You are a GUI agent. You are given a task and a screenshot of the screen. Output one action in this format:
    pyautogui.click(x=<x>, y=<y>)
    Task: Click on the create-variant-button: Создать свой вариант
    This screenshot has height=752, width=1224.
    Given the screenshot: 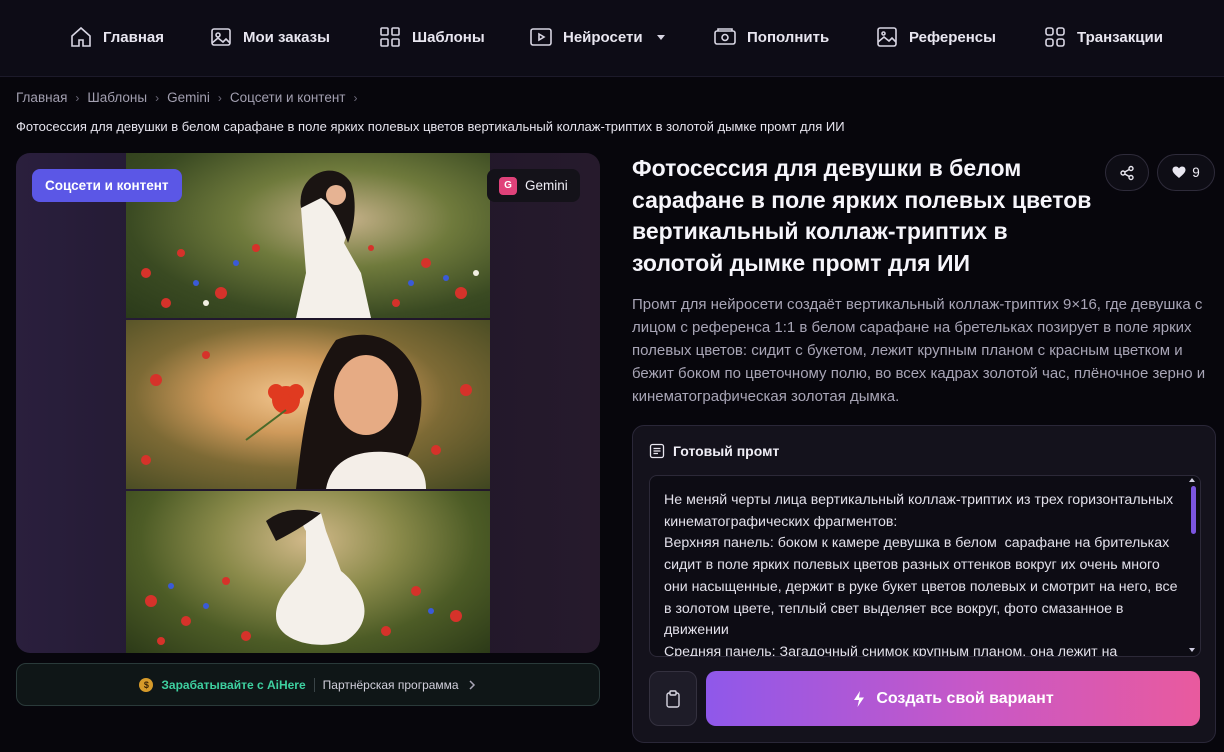 What is the action you would take?
    pyautogui.click(x=953, y=698)
    